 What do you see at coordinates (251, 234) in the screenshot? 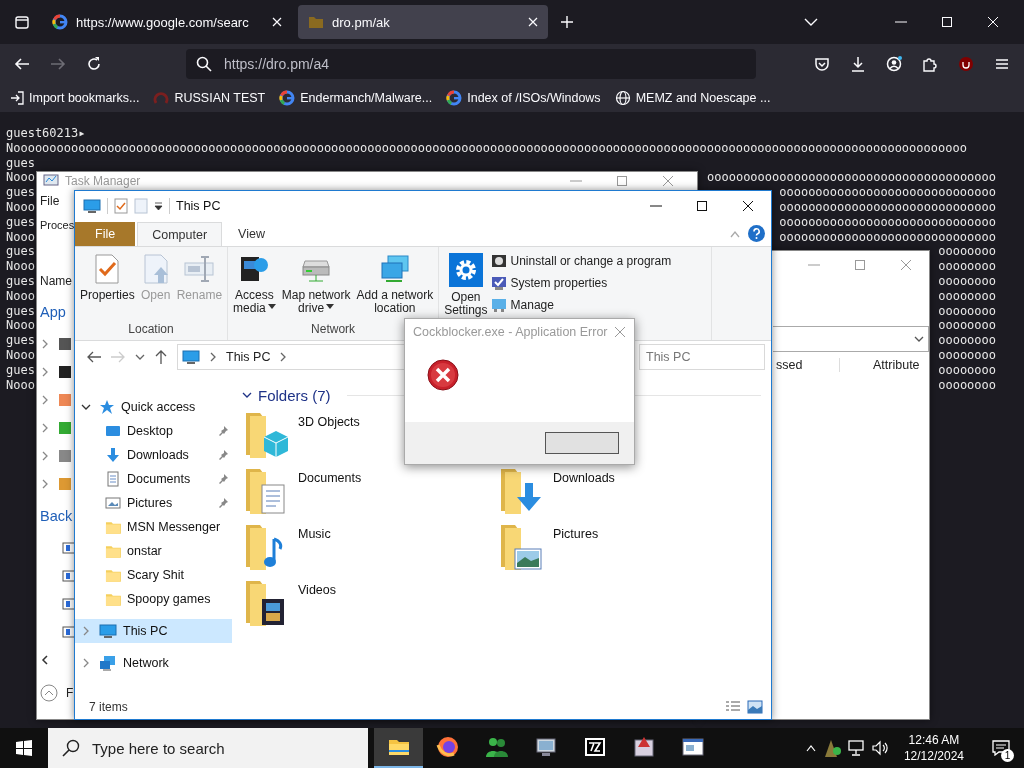
I see `ribbon-tab: View` at bounding box center [251, 234].